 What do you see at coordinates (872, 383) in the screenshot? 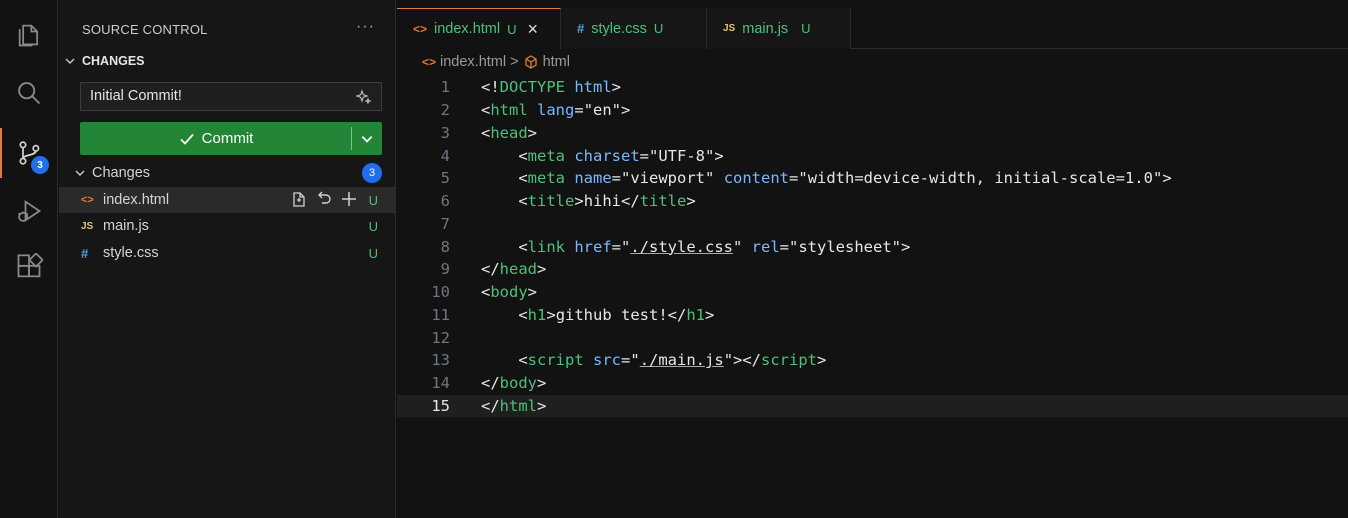
I see `code-line: 14 </body>` at bounding box center [872, 383].